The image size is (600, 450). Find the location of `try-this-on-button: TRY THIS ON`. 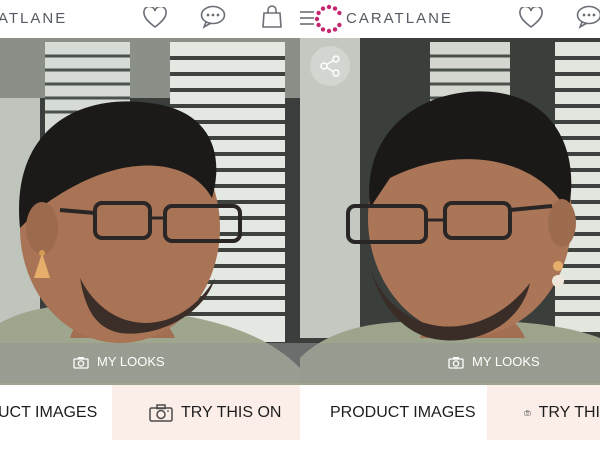

try-this-on-button: TRY THIS ON is located at coordinates (206, 412).